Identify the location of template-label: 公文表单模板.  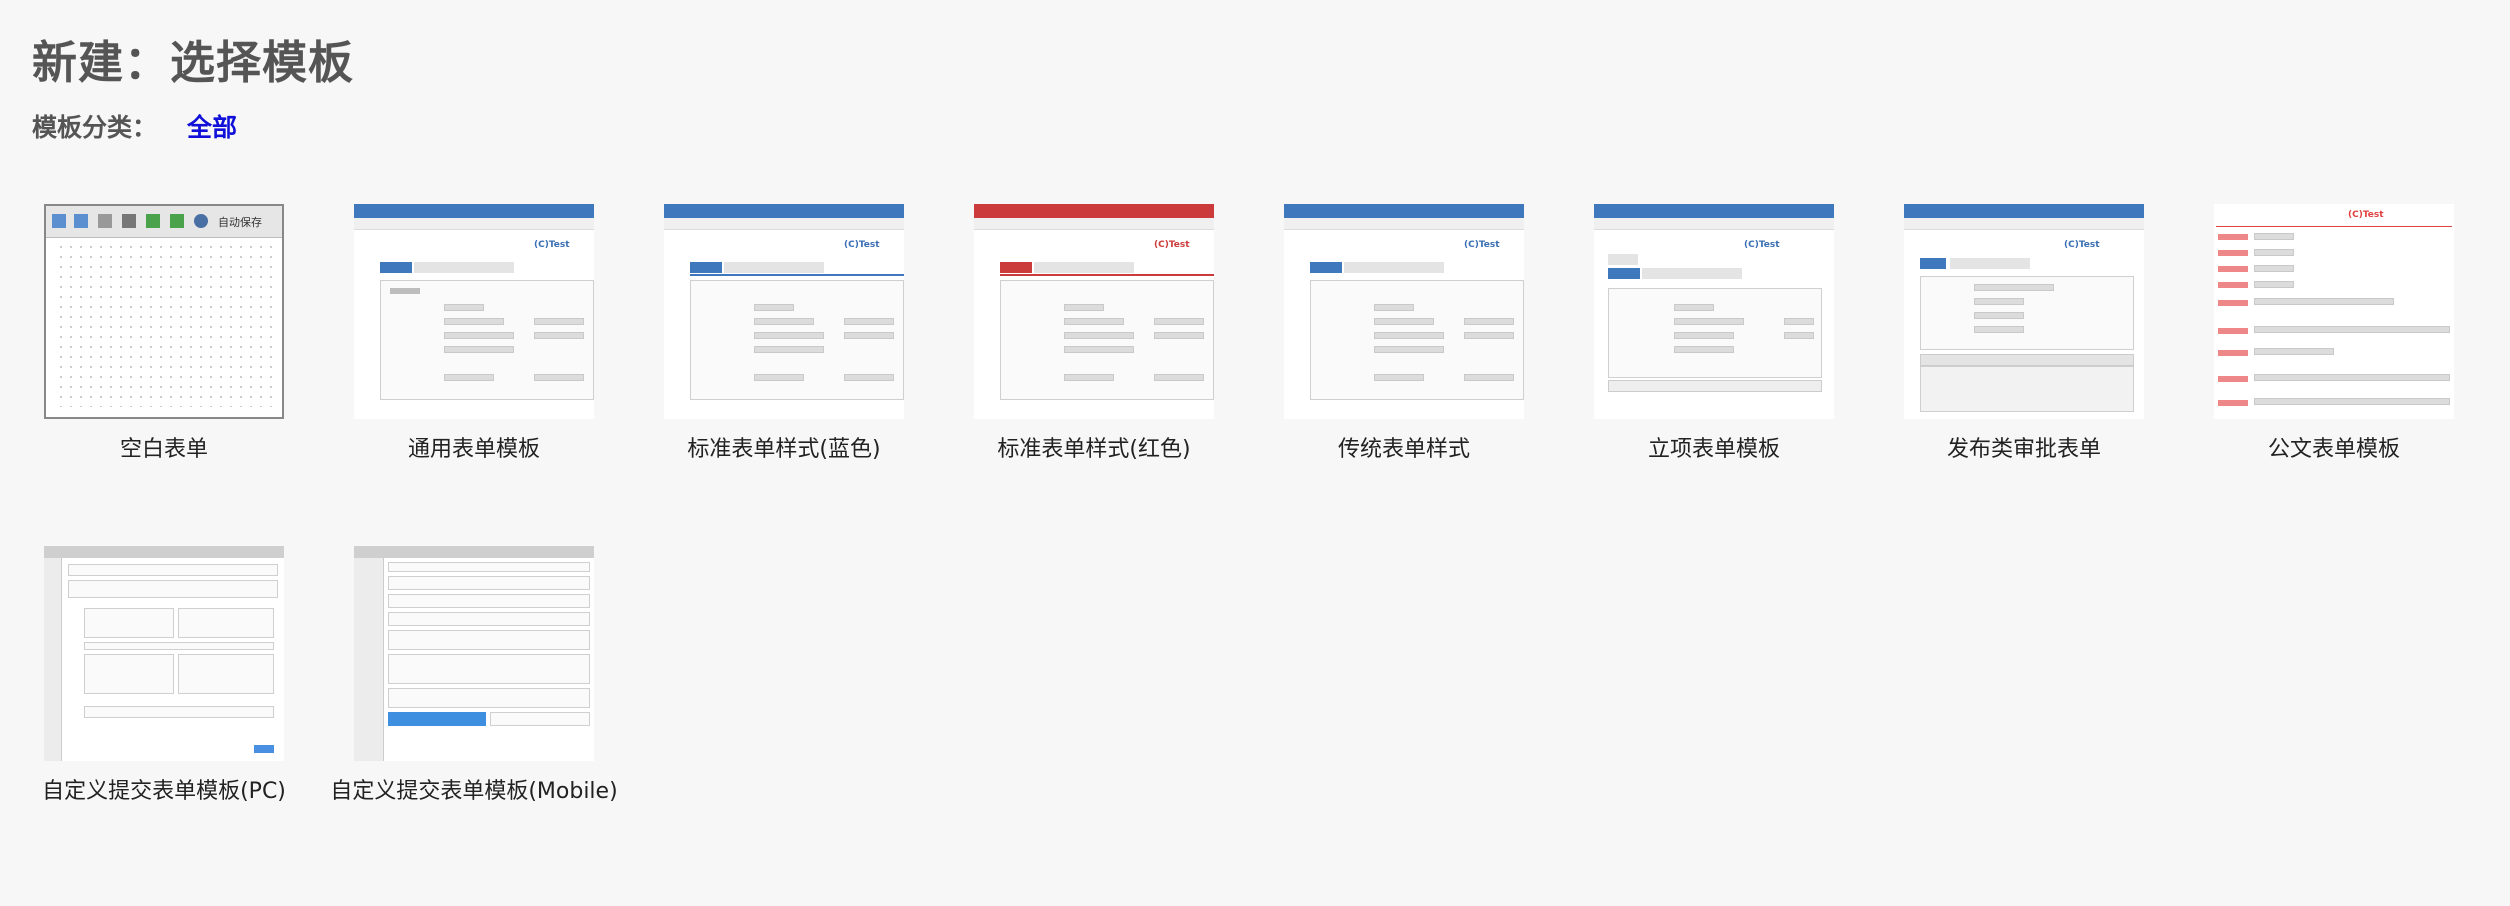
(2333, 449).